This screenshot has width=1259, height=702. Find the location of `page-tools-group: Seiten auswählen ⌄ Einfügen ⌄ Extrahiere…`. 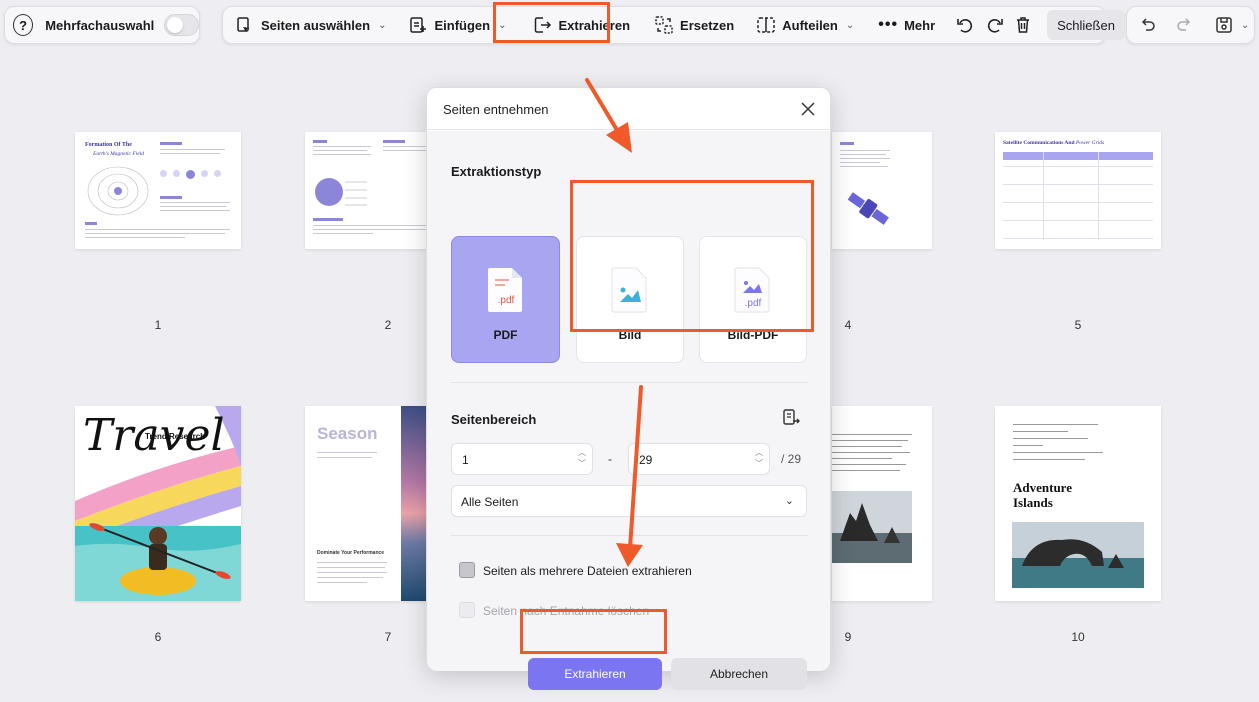

page-tools-group: Seiten auswählen ⌄ Einfügen ⌄ Extrahiere… is located at coordinates (673, 25).